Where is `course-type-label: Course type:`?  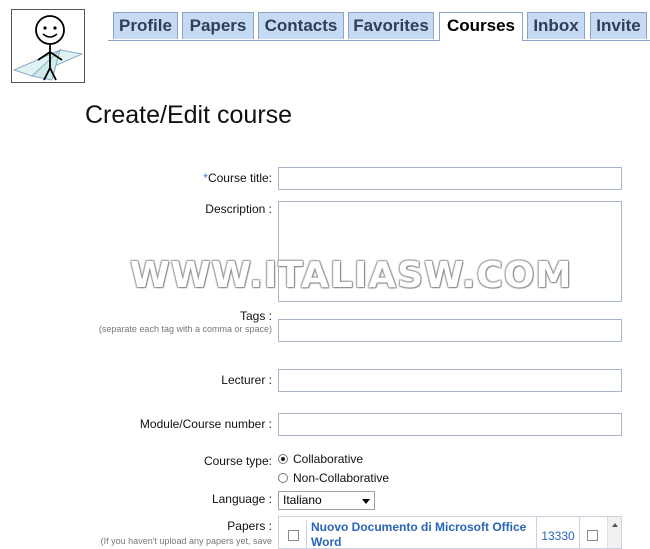 course-type-label: Course type: is located at coordinates (237, 461).